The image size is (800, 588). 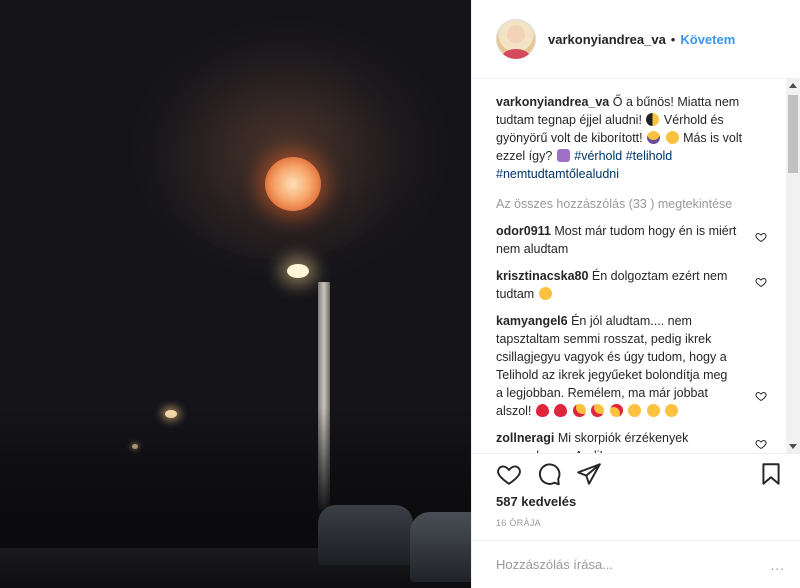 What do you see at coordinates (793, 85) in the screenshot?
I see `scroll-up-arrow-icon` at bounding box center [793, 85].